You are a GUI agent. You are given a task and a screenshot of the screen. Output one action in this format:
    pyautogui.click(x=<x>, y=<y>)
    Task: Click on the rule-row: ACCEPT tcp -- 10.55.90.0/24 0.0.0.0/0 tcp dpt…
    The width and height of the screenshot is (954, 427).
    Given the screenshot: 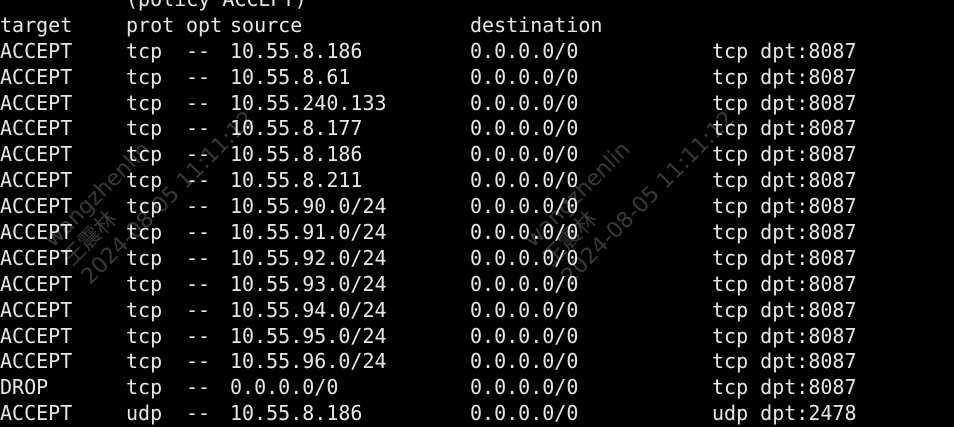 What is the action you would take?
    pyautogui.click(x=477, y=207)
    